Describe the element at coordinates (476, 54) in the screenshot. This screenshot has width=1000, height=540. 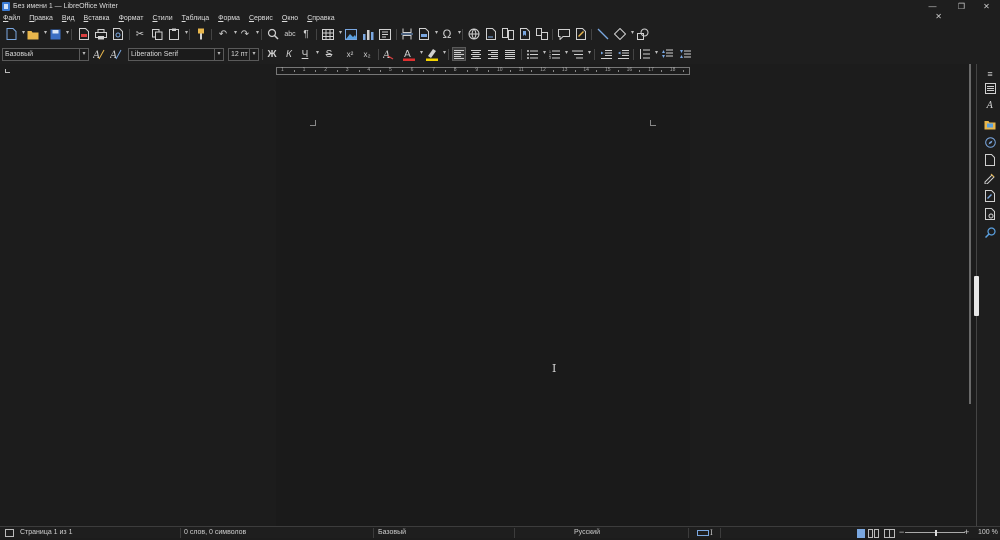
I see `align-center-icon` at that location.